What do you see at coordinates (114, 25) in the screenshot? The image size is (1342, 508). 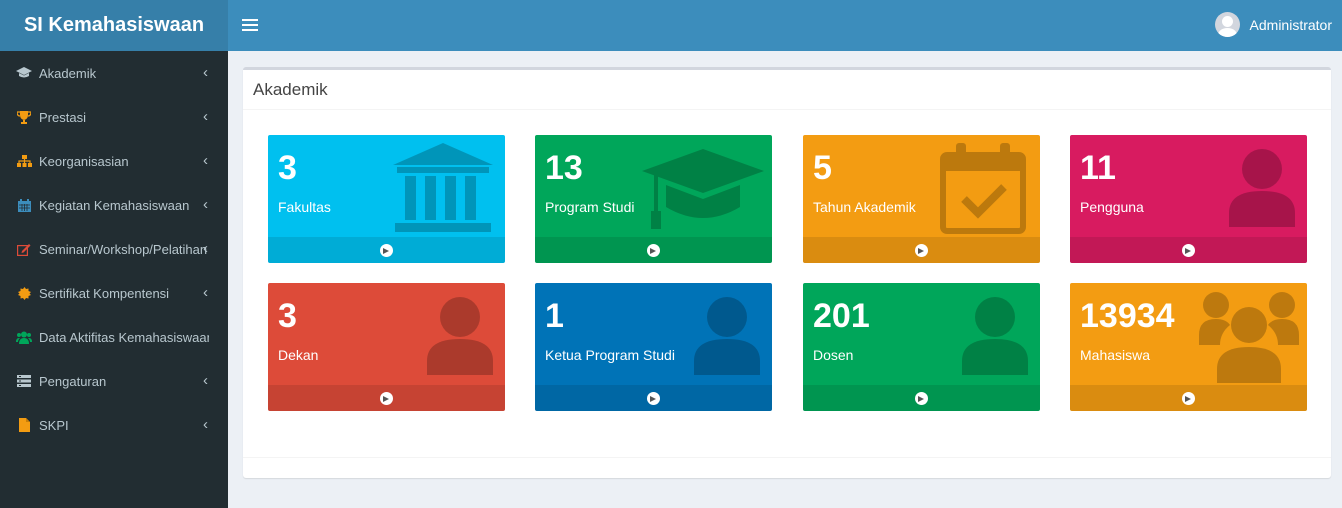 I see `app-logo: SI Kemahasiswaan` at bounding box center [114, 25].